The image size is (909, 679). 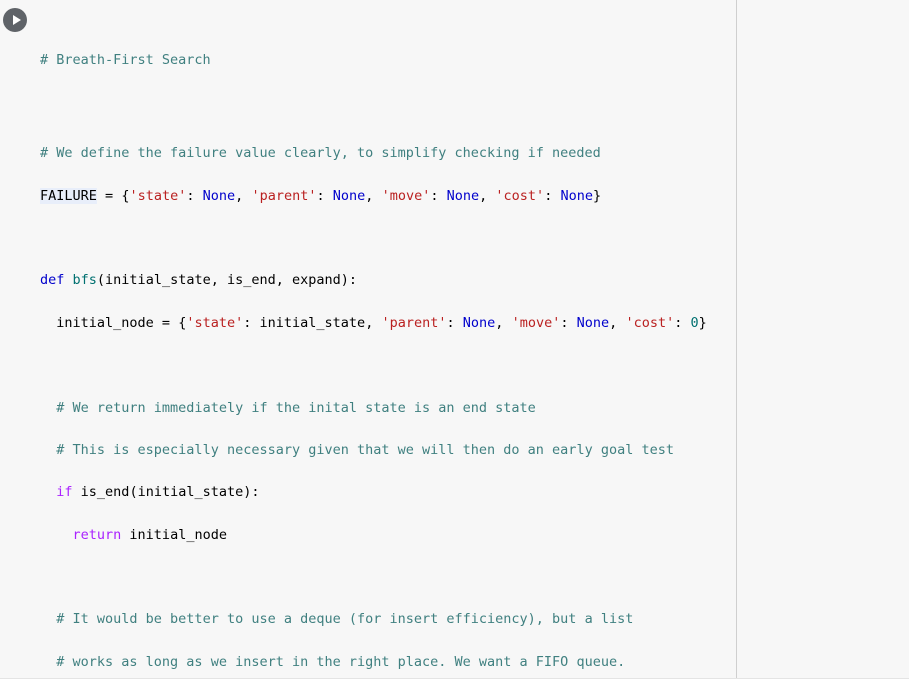 I want to click on code-line: if is_end(initial_state):, so click(x=158, y=492).